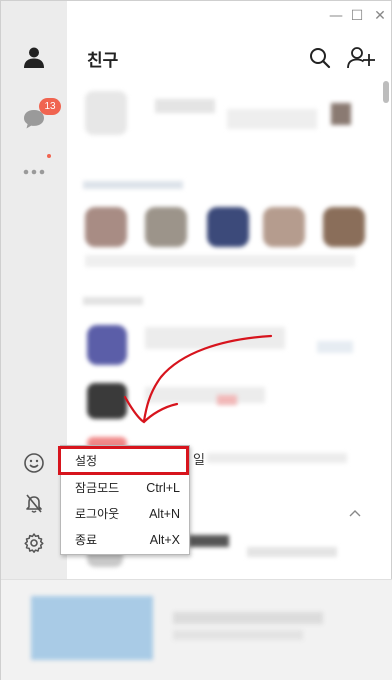 The width and height of the screenshot is (392, 680). Describe the element at coordinates (163, 488) in the screenshot. I see `menu-item-shortcut: Ctrl+L` at that location.